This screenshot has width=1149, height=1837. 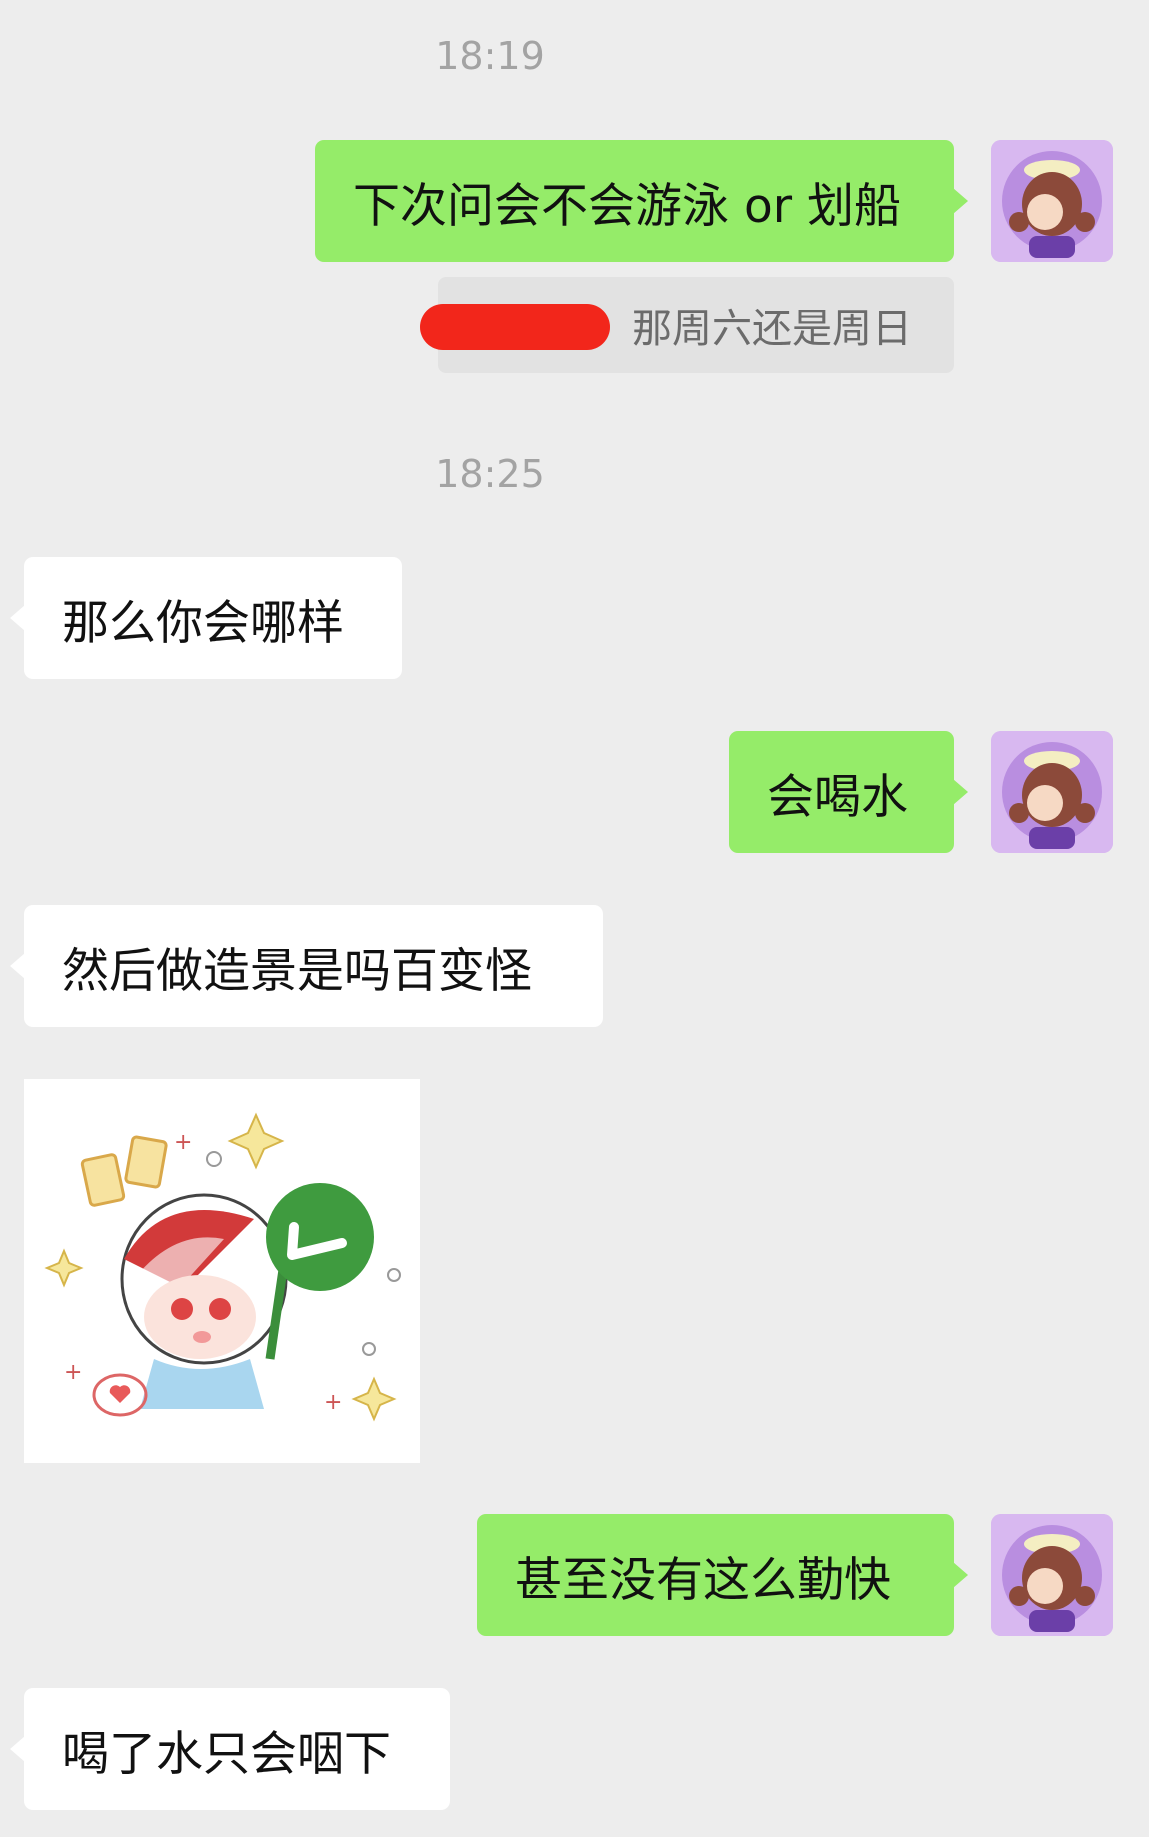 I want to click on quoted-message: 那周六还是周日, so click(x=687, y=325).